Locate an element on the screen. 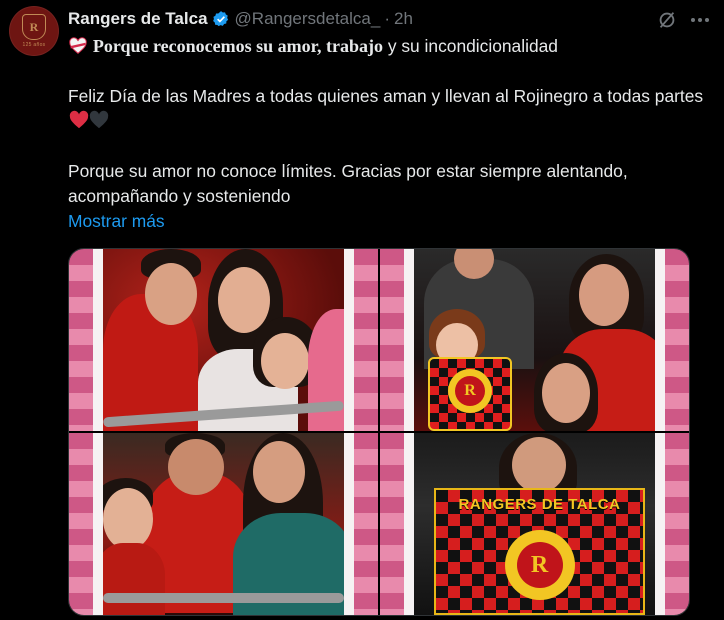  post-line-1-rest: y su incondicionalidad is located at coordinates (470, 46).